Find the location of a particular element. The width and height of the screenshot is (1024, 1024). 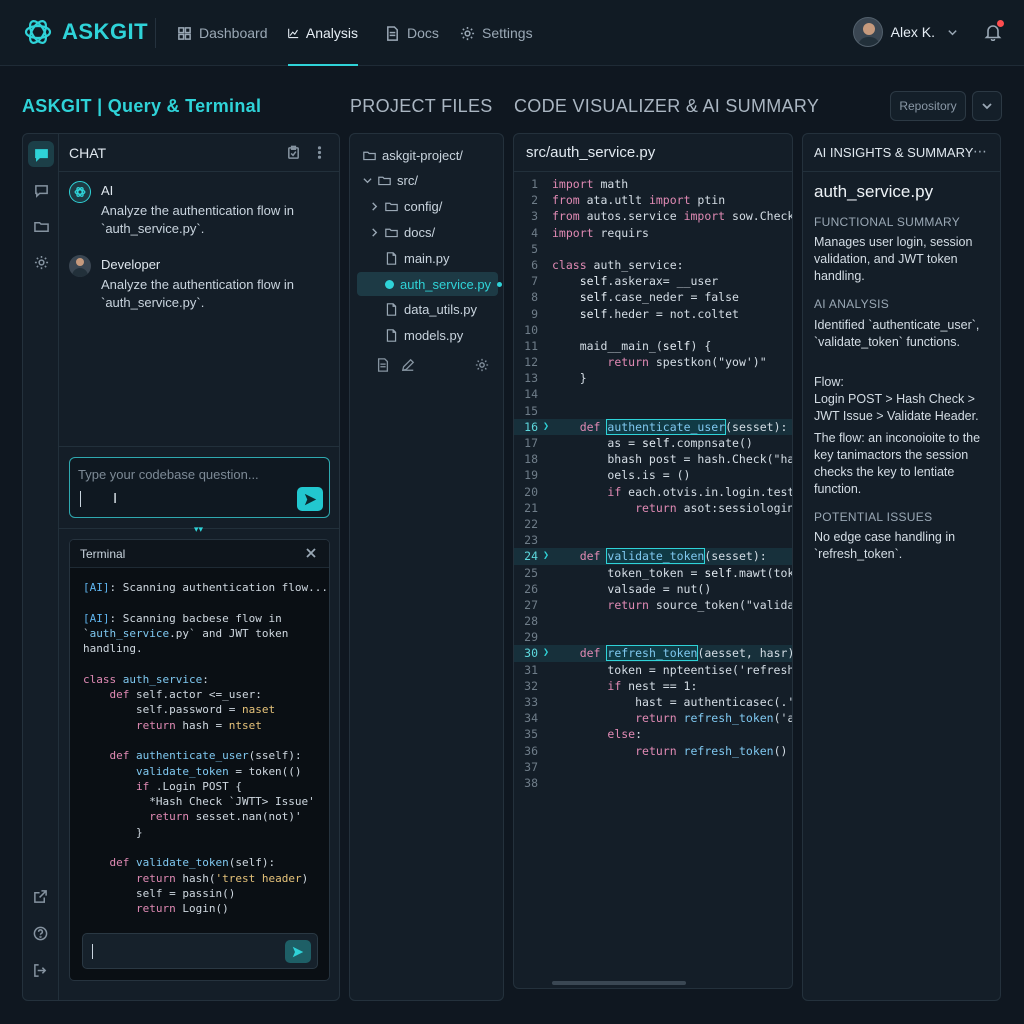

line-number: 2 is located at coordinates (534, 200).